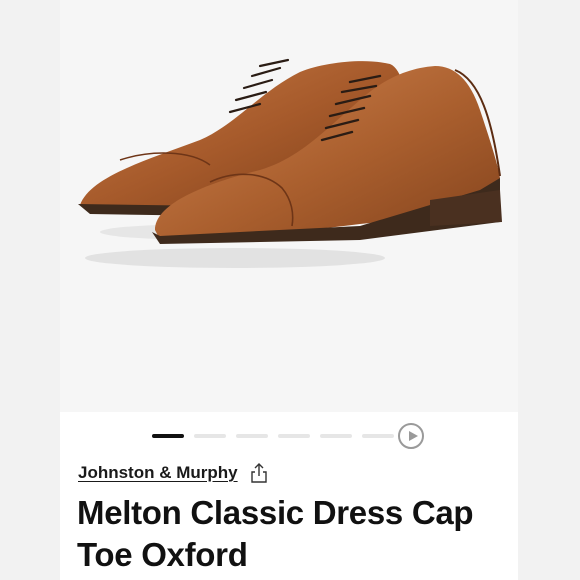 The width and height of the screenshot is (580, 580). I want to click on right-margin, so click(549, 290).